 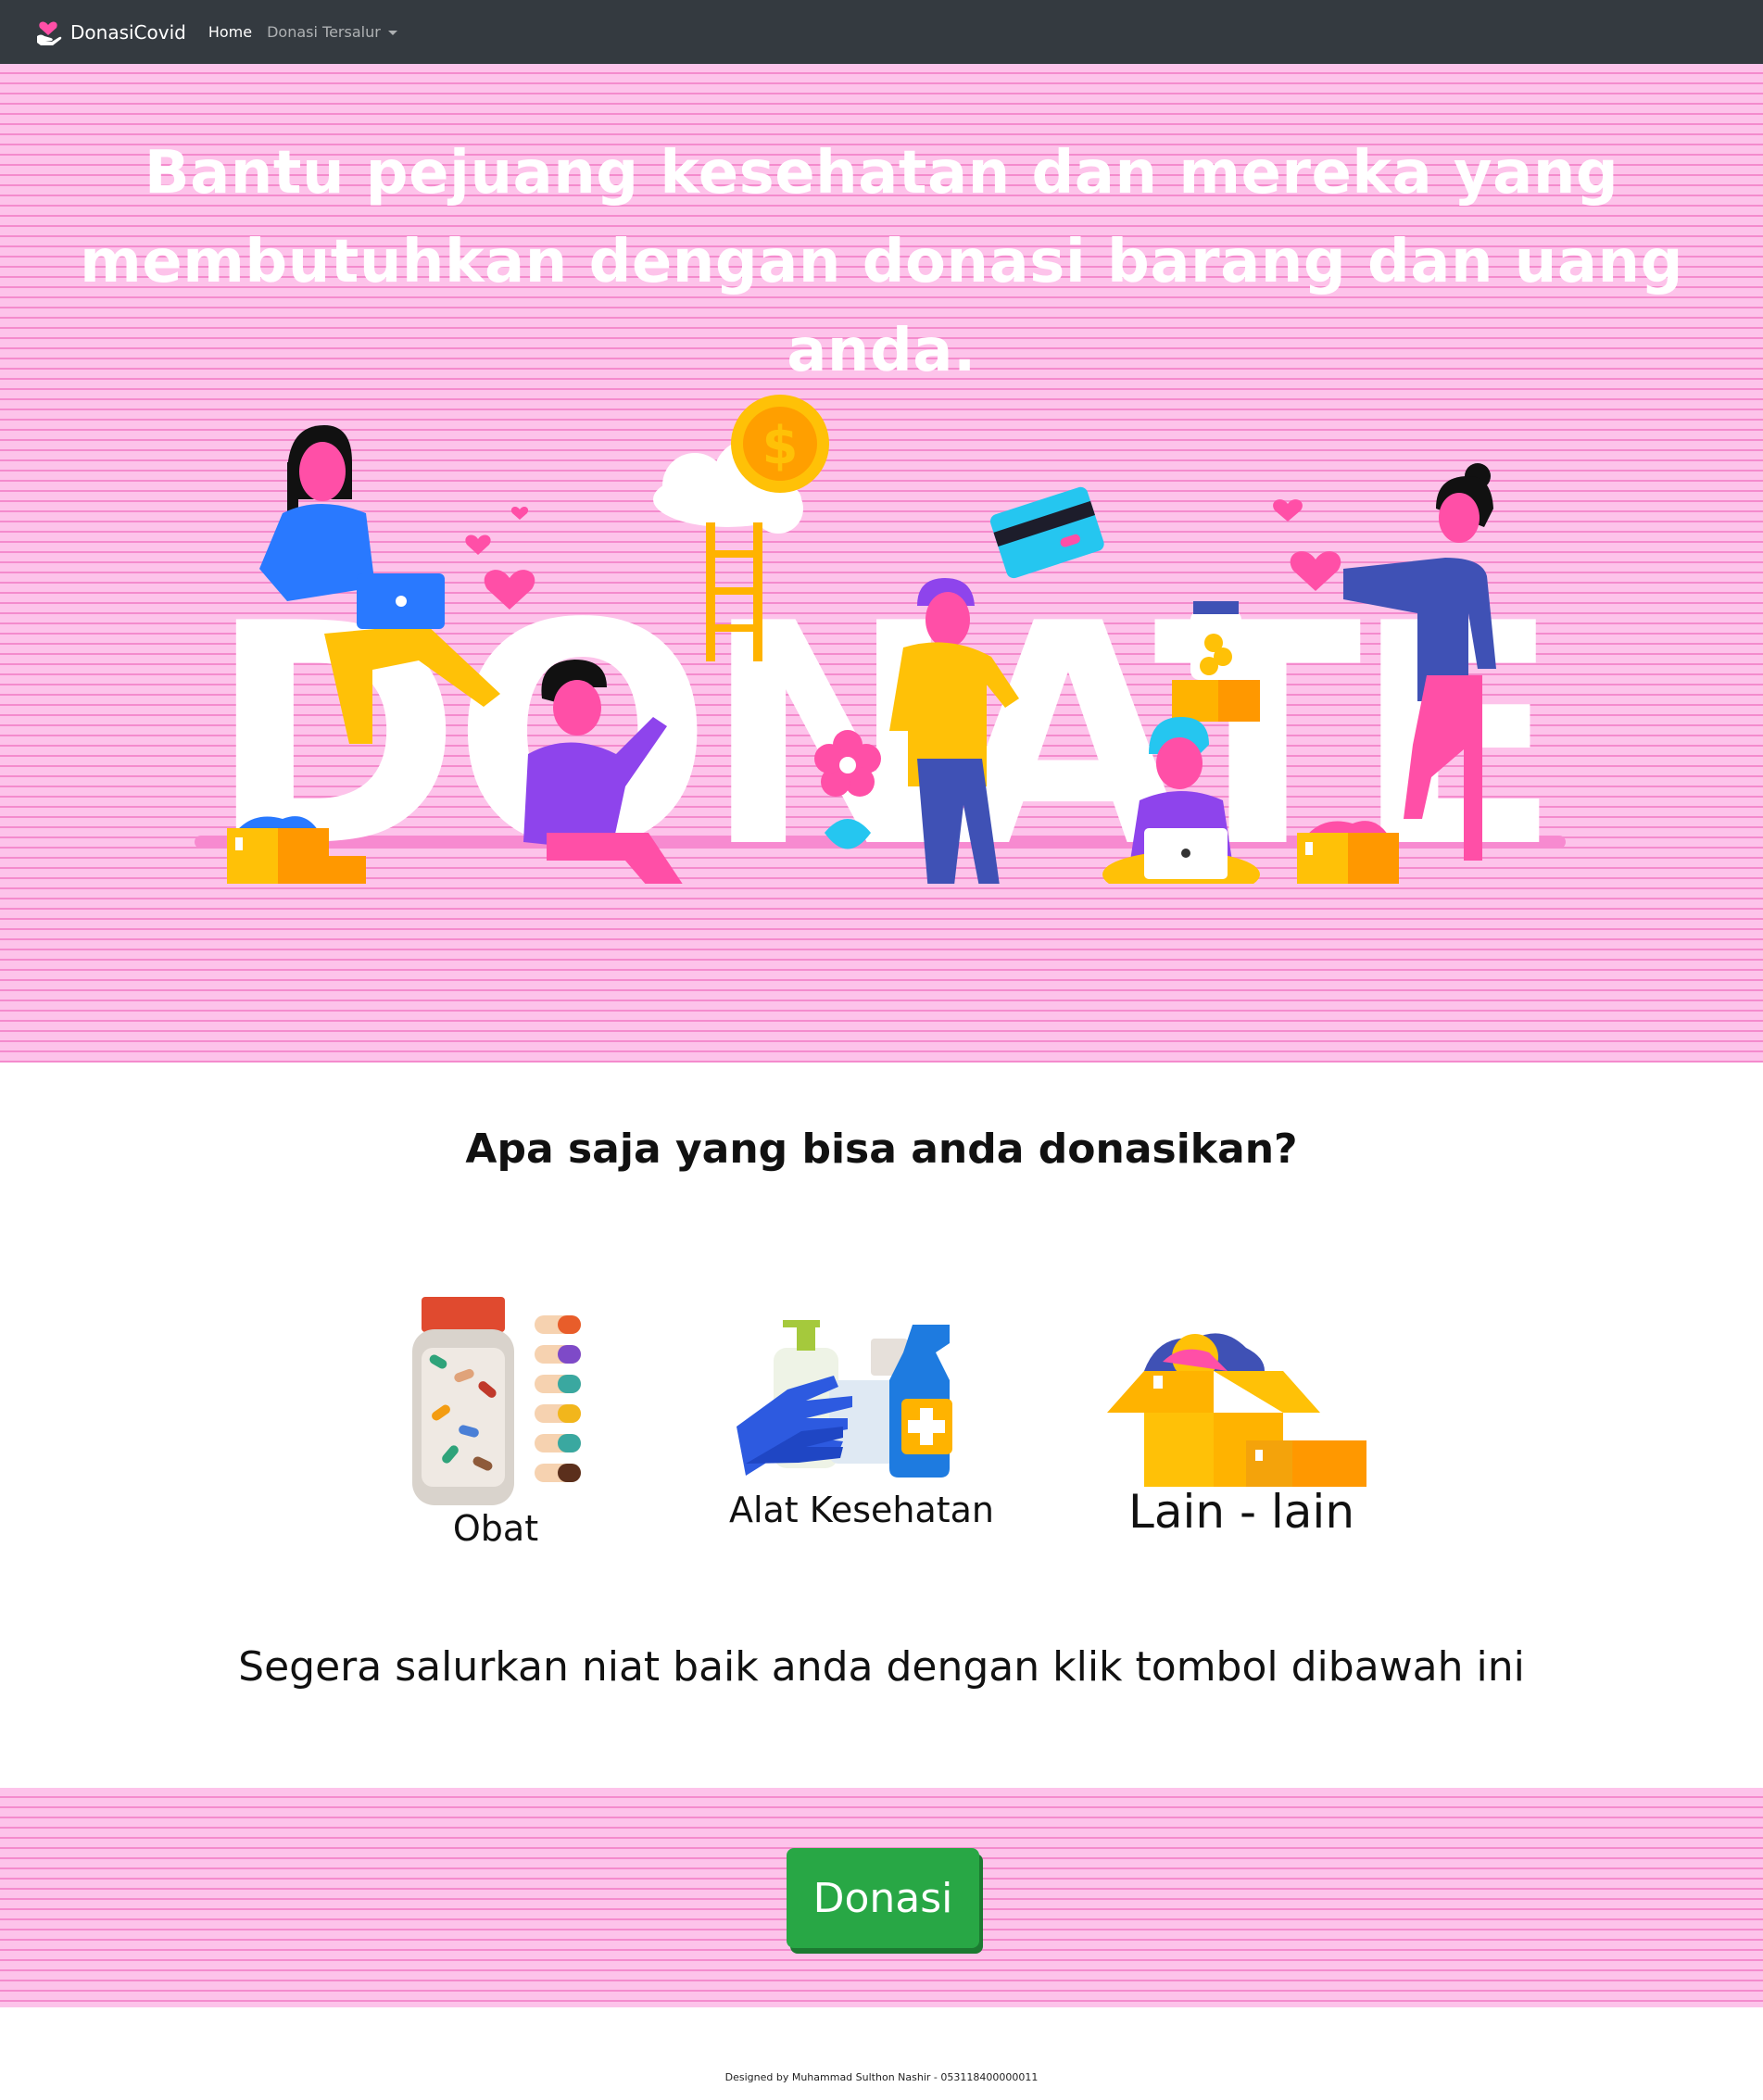 I want to click on brand-link: DonasiCovid, so click(x=110, y=32).